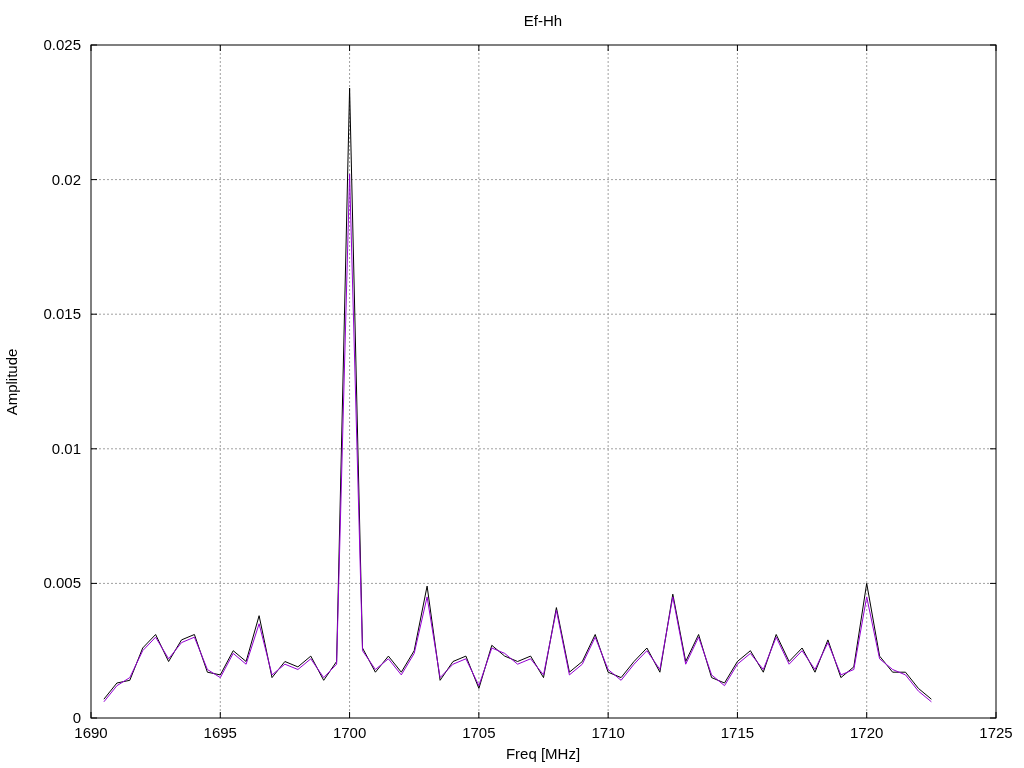 The height and width of the screenshot is (768, 1024). What do you see at coordinates (76, 717) in the screenshot?
I see `y-tick-label: 0` at bounding box center [76, 717].